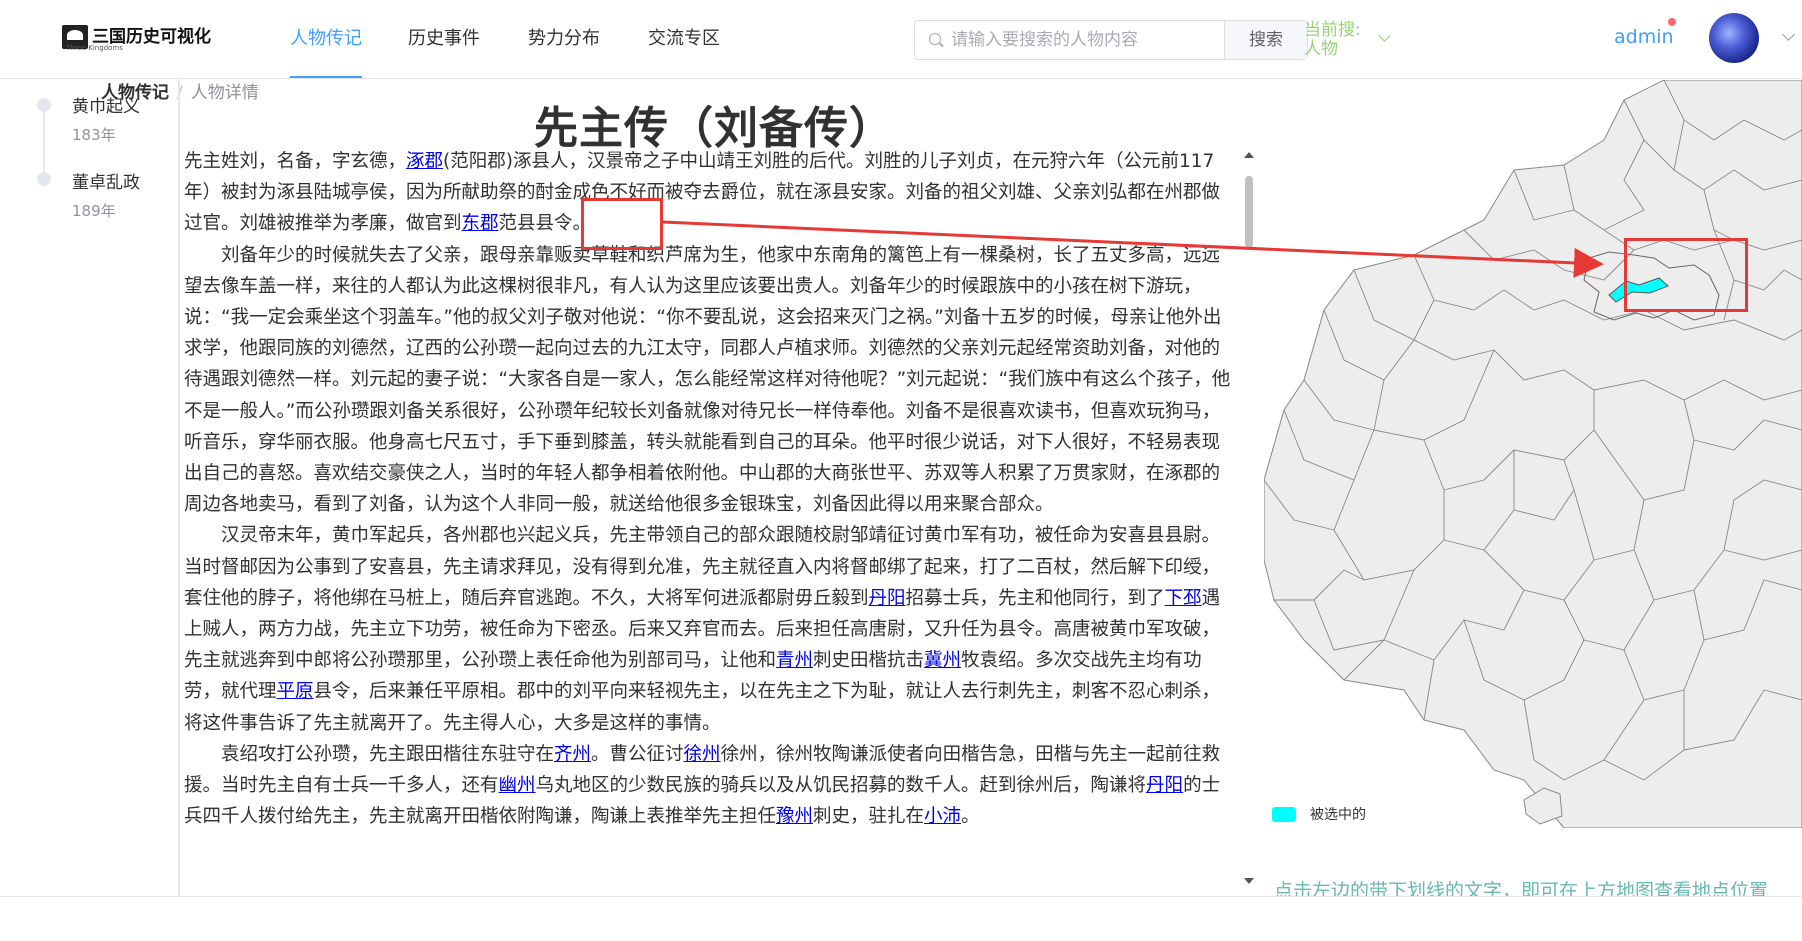 The image size is (1802, 941). Describe the element at coordinates (94, 135) in the screenshot. I see `timeline-item-year: 183年` at that location.